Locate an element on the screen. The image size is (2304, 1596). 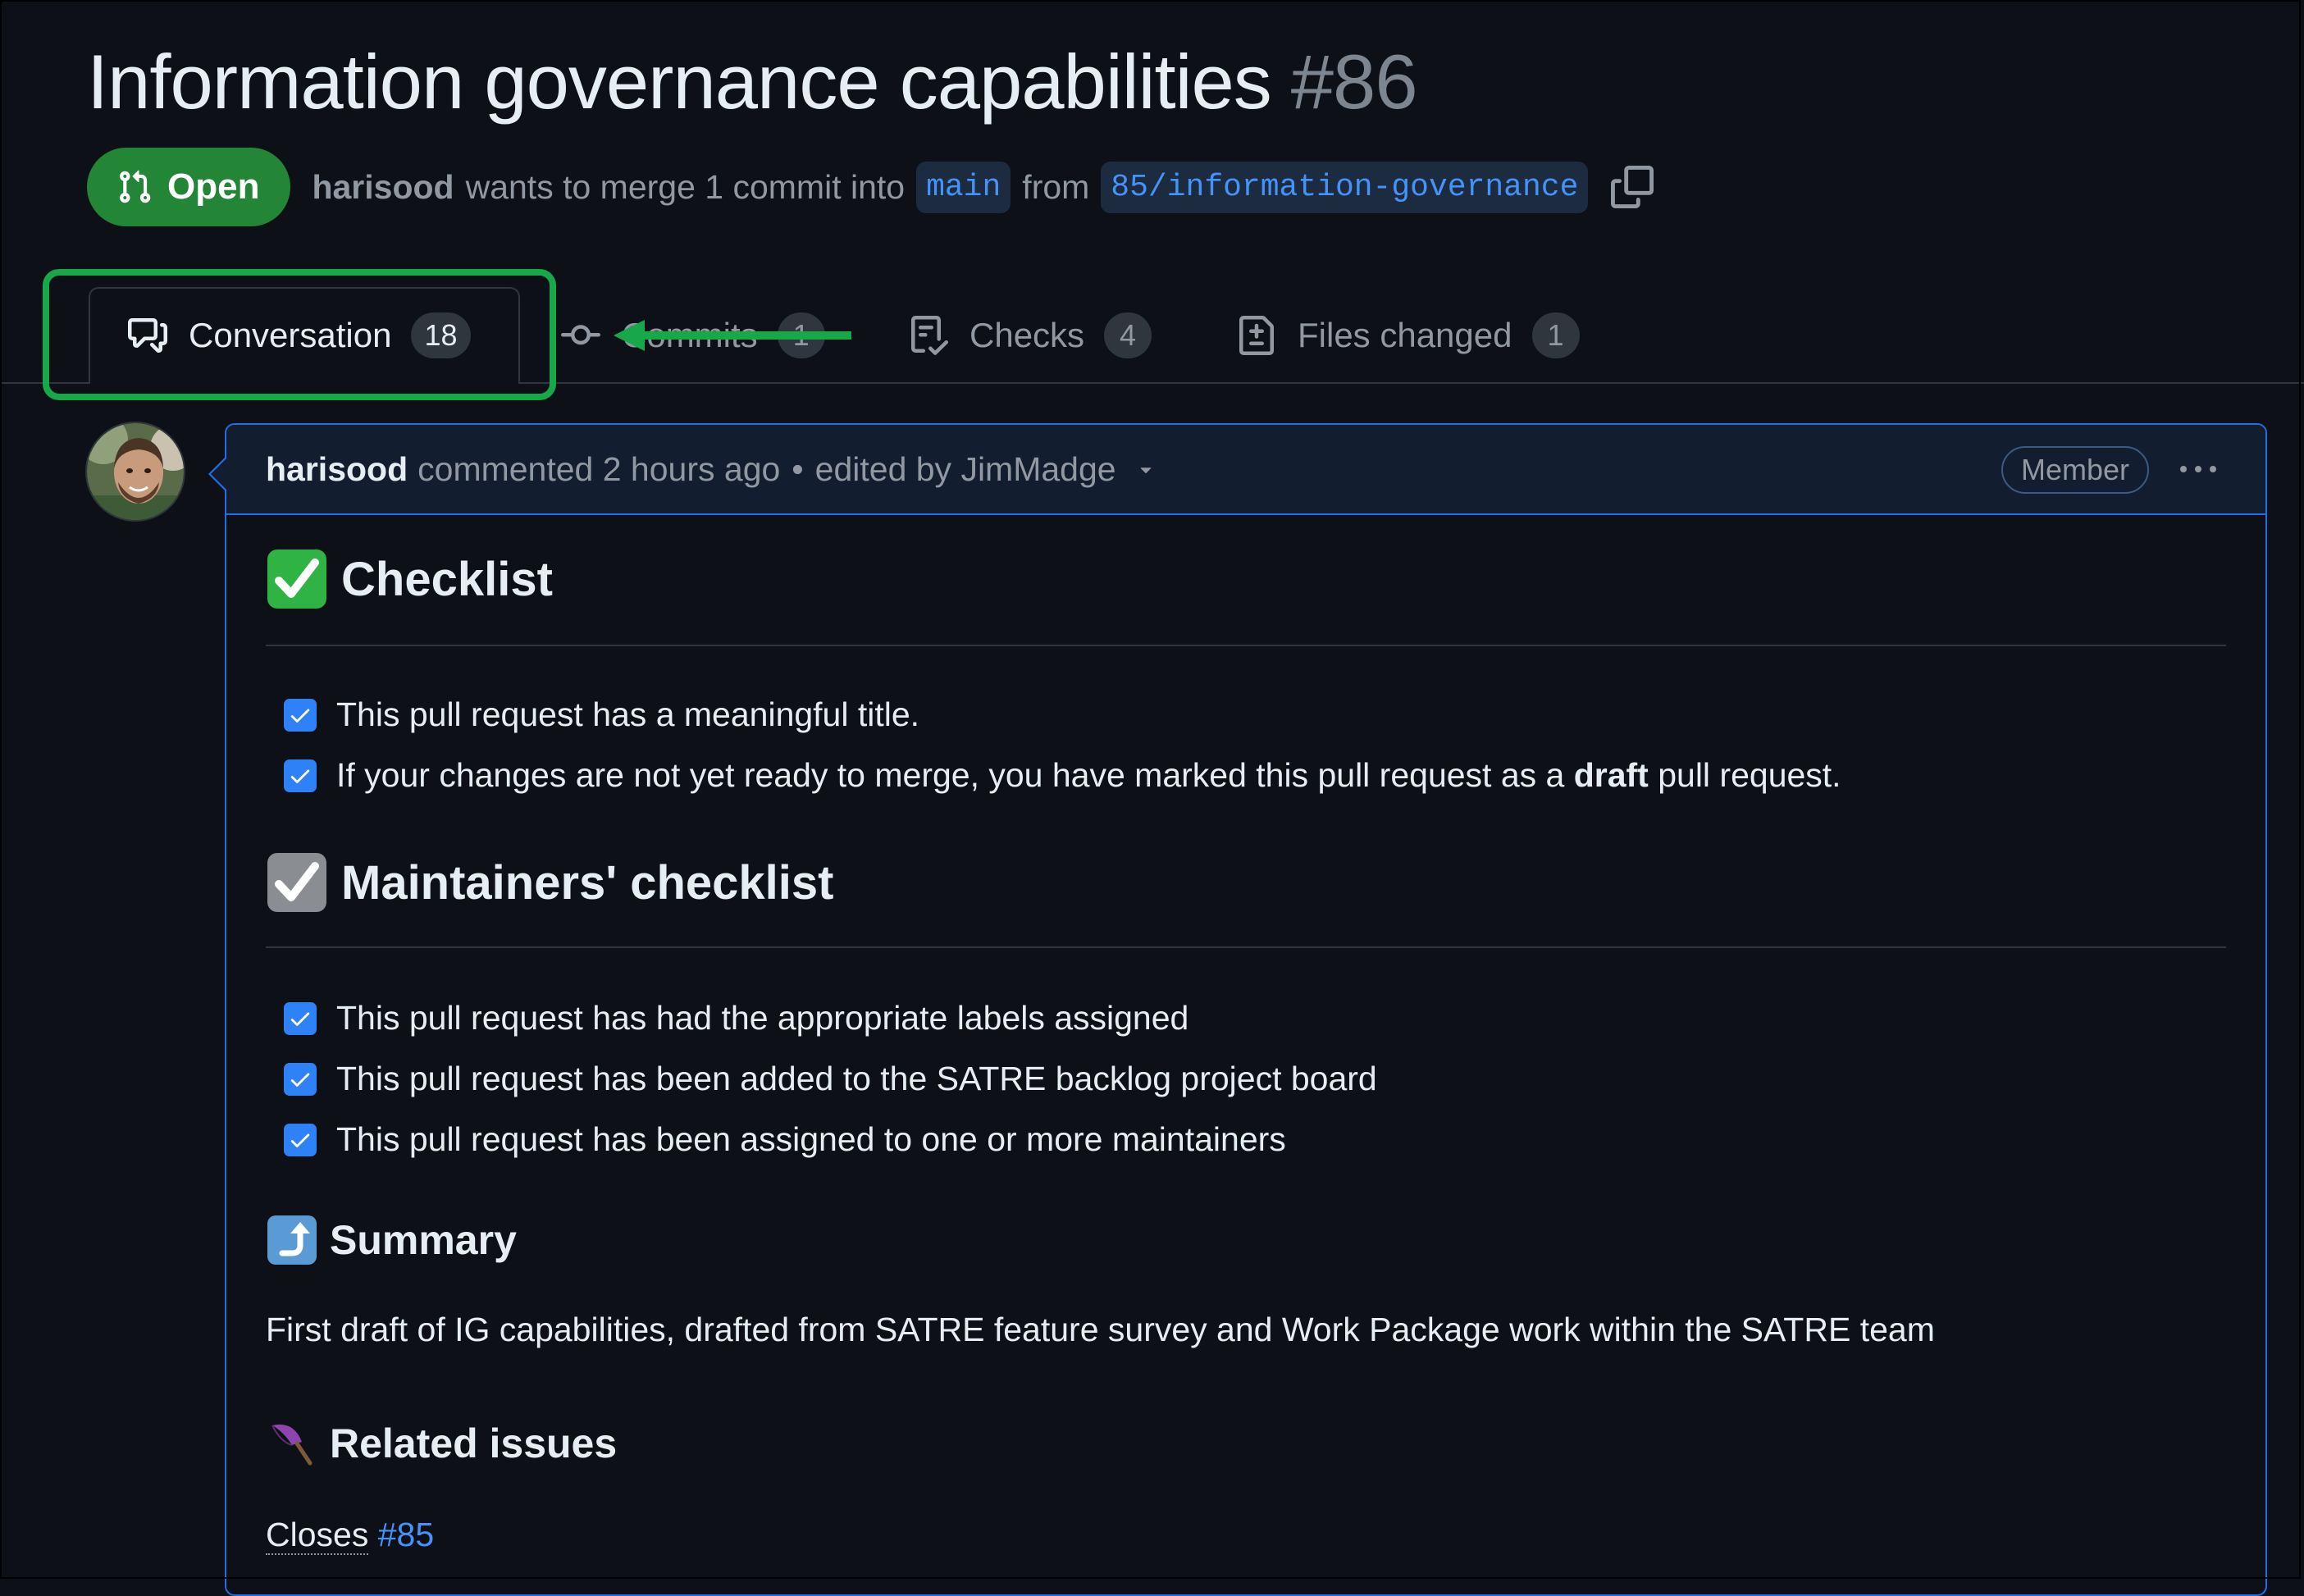
file-diff-icon is located at coordinates (1256, 335).